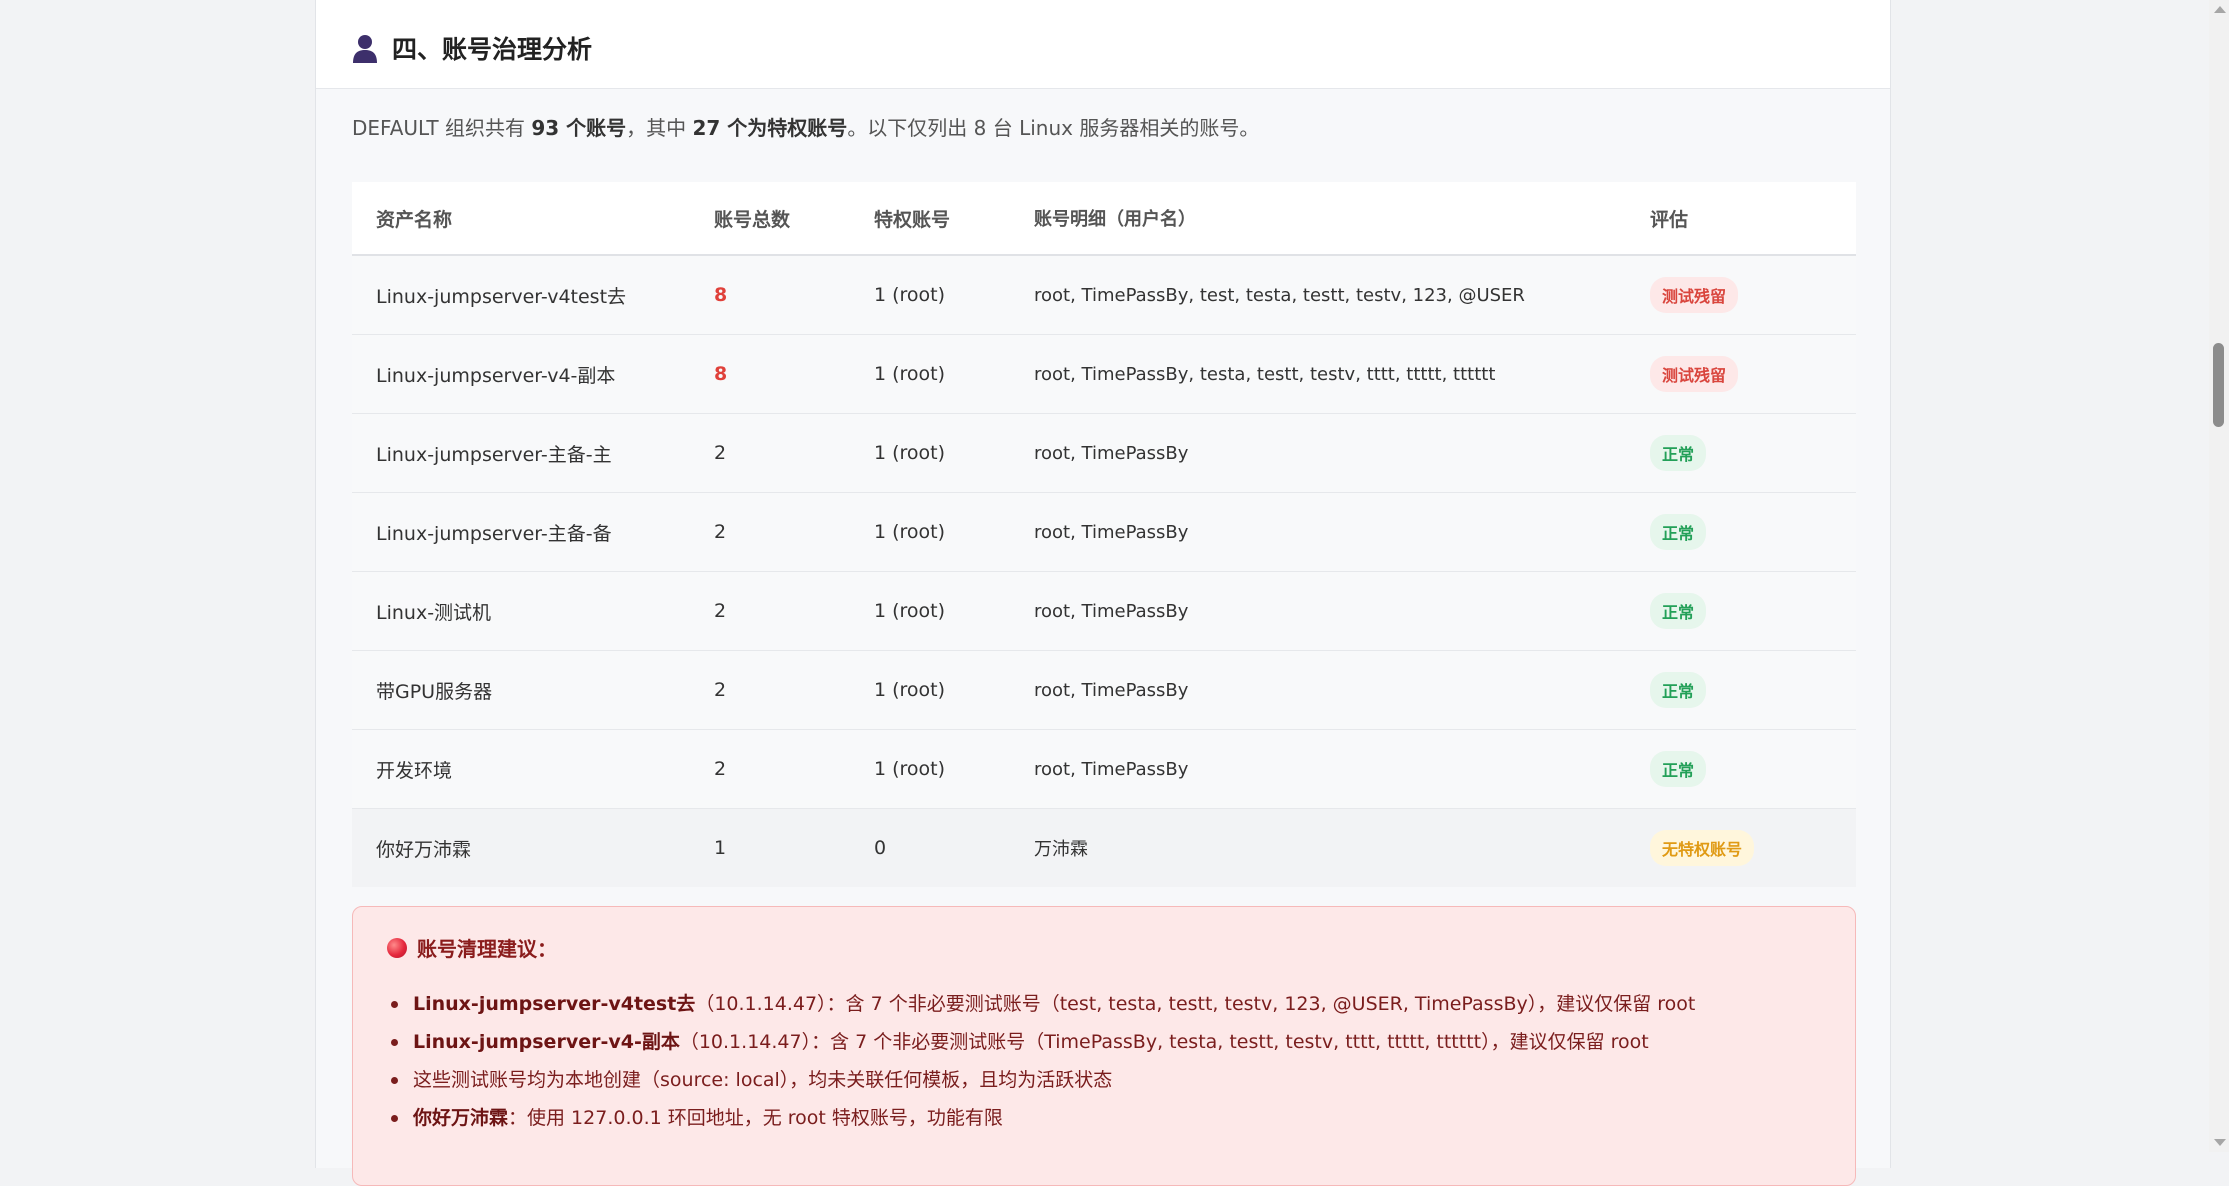 This screenshot has height=1186, width=2229. I want to click on red-circle-icon, so click(397, 947).